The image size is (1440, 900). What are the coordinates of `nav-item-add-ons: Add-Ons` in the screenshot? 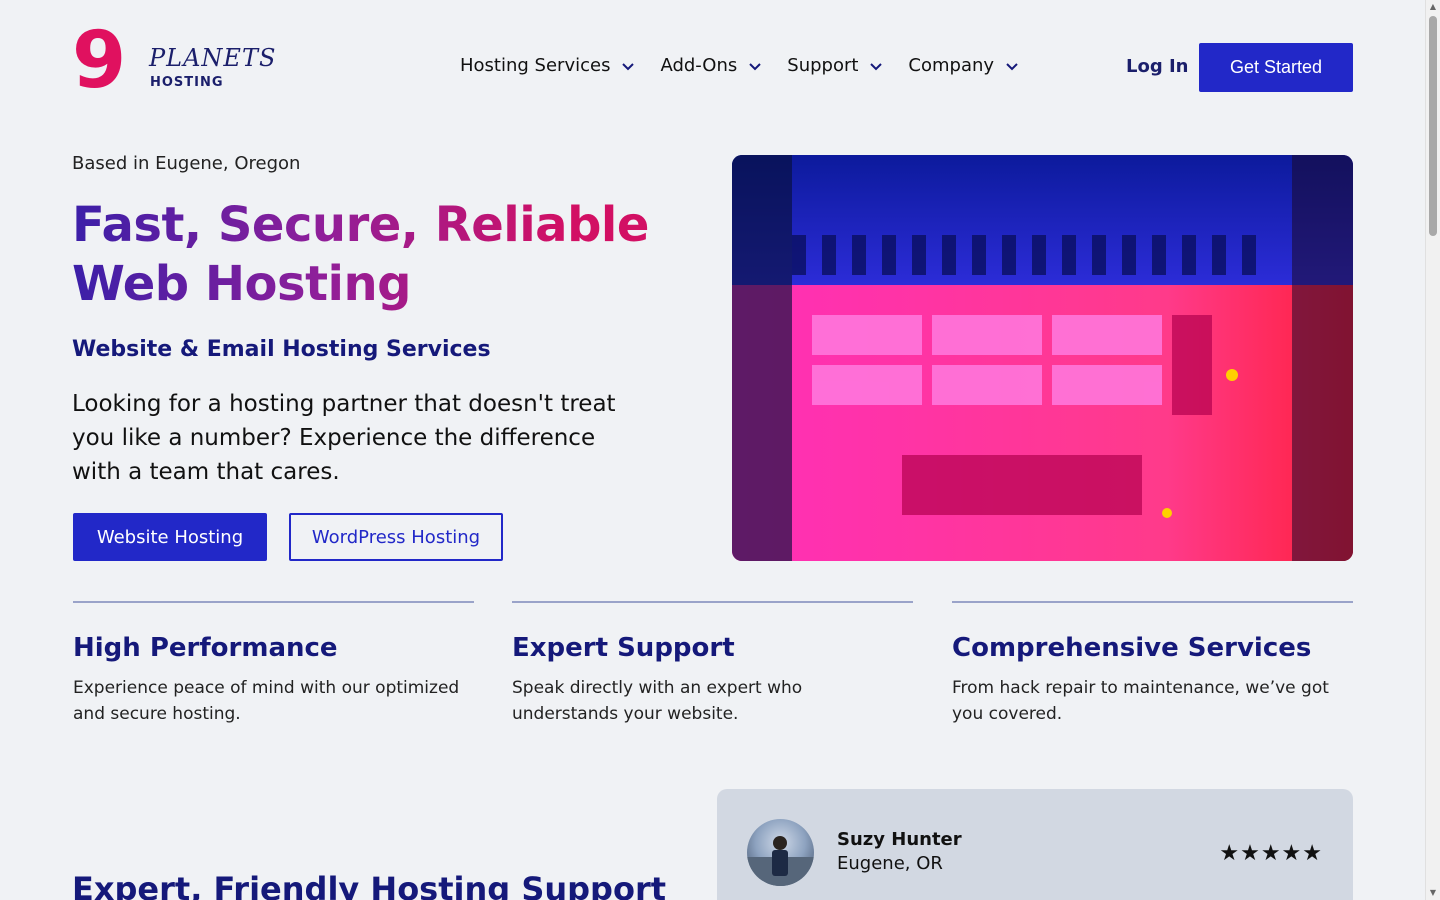 It's located at (711, 65).